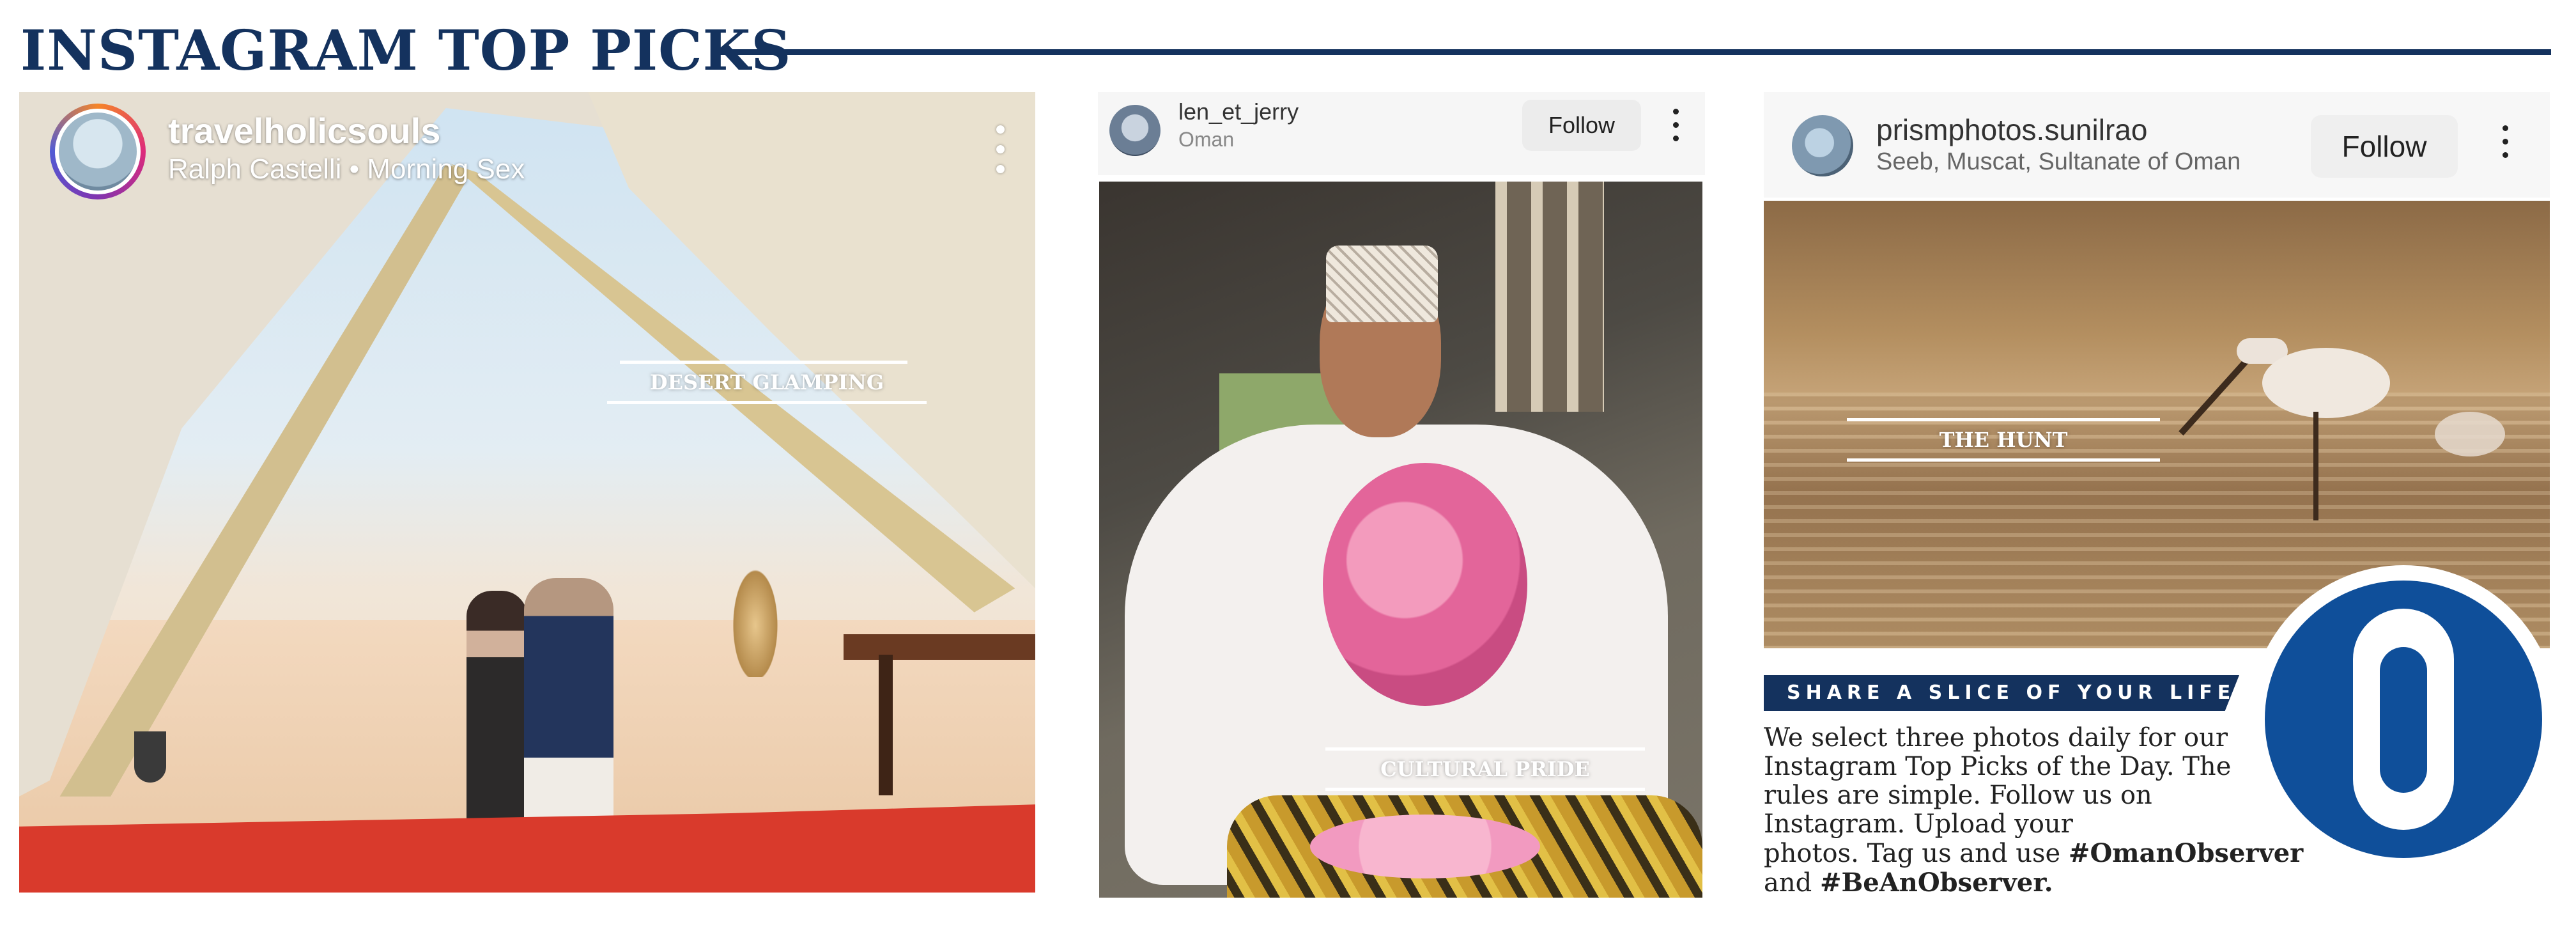 This screenshot has width=2576, height=936. Describe the element at coordinates (755, 619) in the screenshot. I see `lantern-icon` at that location.